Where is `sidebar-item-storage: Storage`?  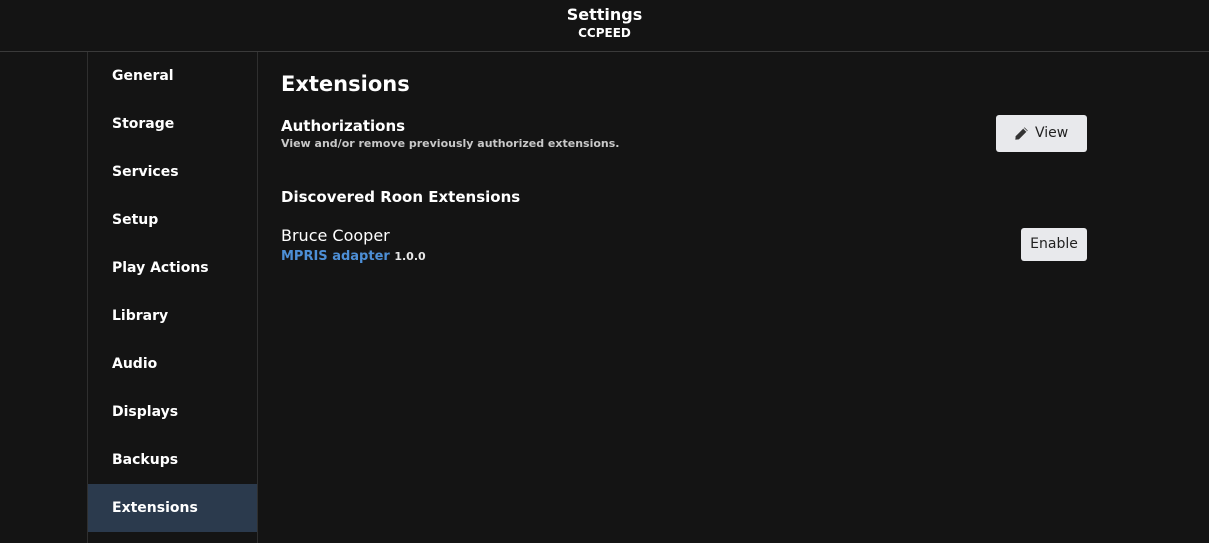
sidebar-item-storage: Storage is located at coordinates (172, 124).